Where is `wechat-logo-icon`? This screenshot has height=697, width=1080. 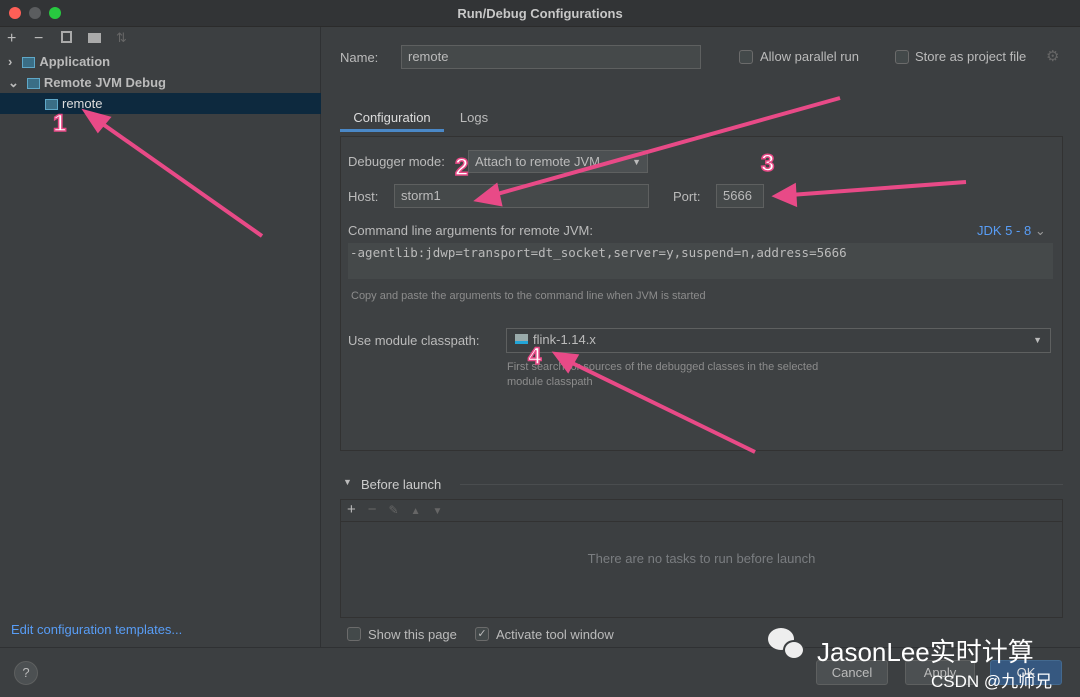 wechat-logo-icon is located at coordinates (794, 650).